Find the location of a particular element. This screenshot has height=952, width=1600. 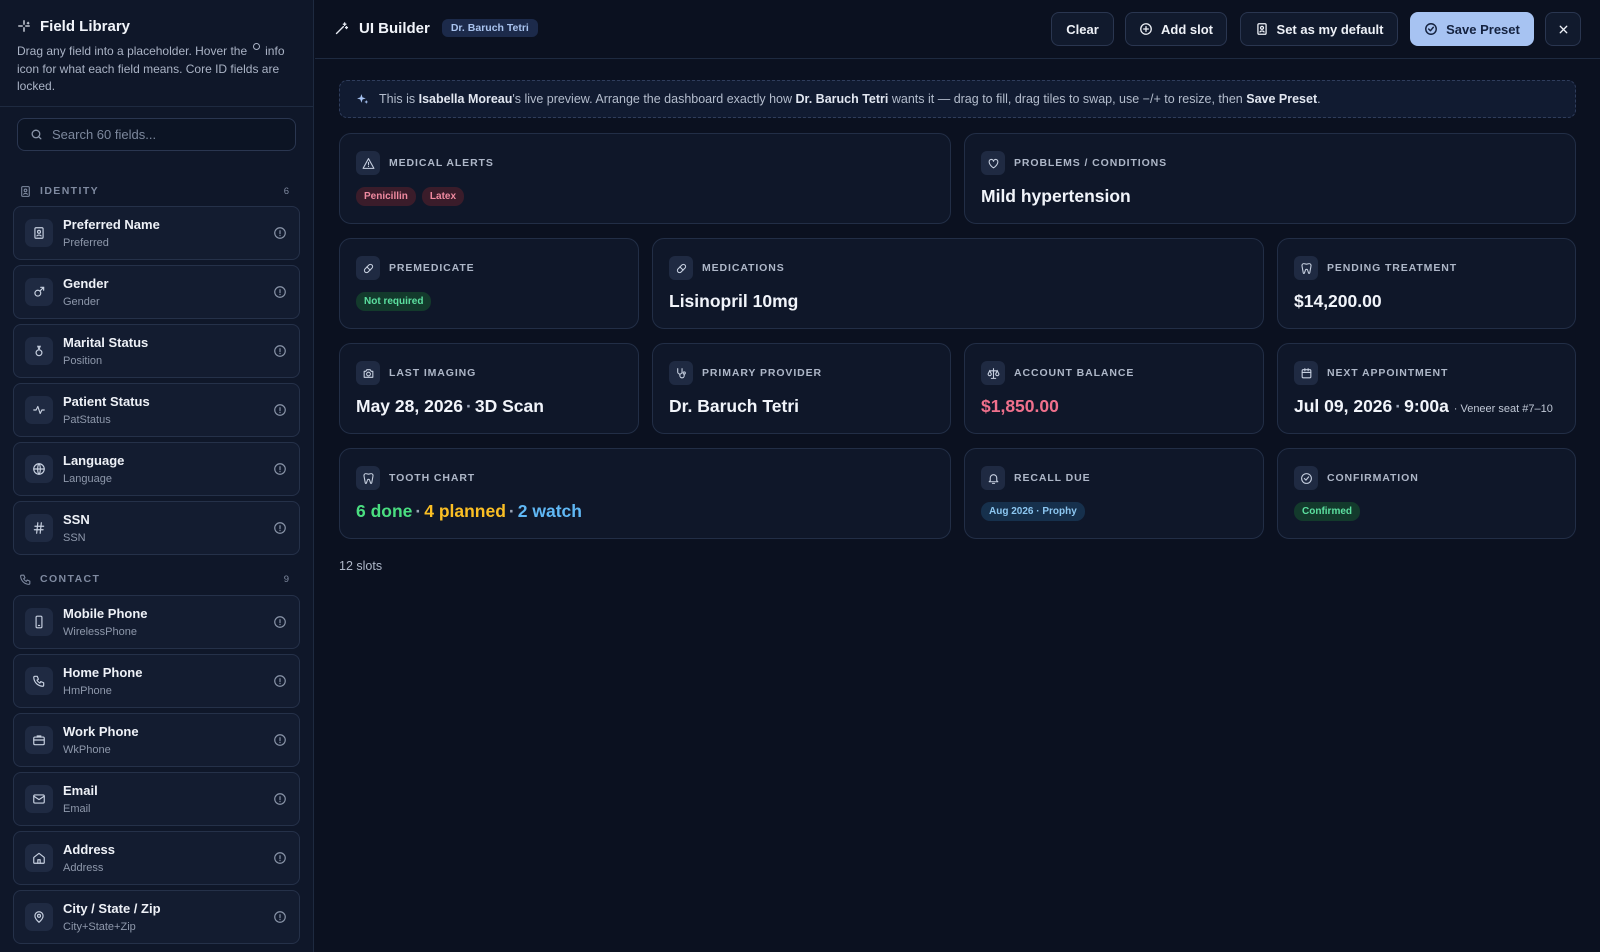

field-search is located at coordinates (156, 134).